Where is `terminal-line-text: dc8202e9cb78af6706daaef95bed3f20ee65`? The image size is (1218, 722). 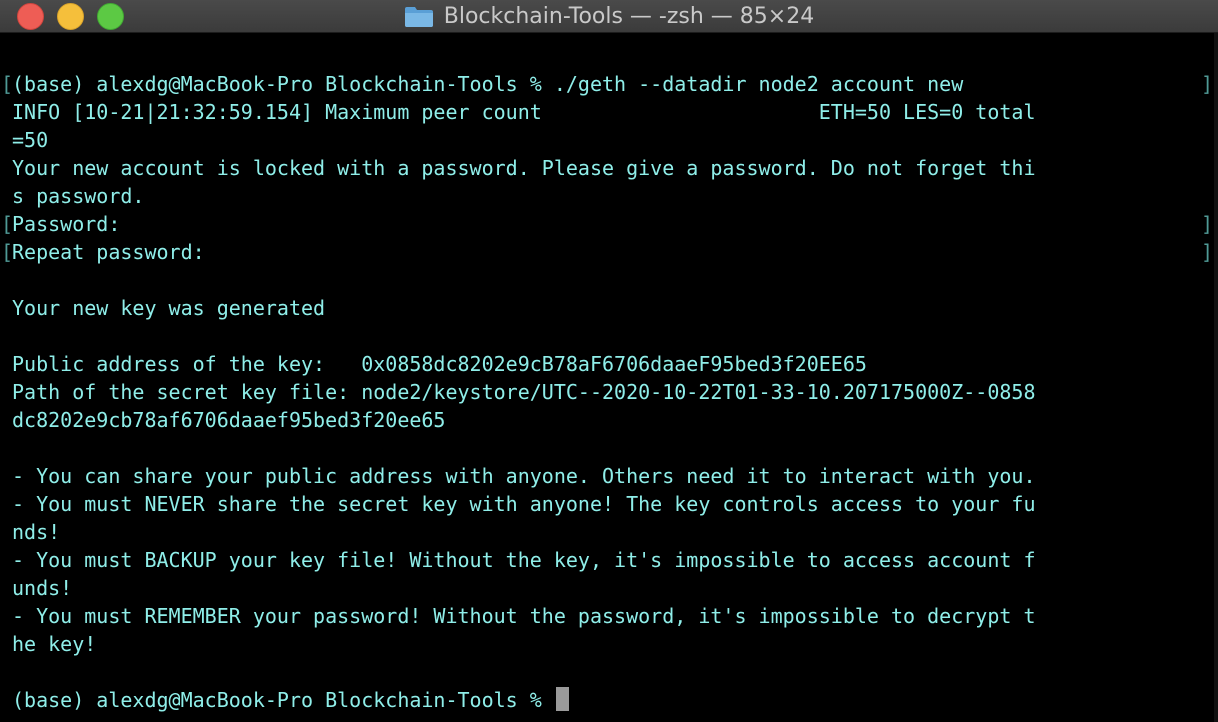
terminal-line-text: dc8202e9cb78af6706daaef95bed3f20ee65 is located at coordinates (229, 420).